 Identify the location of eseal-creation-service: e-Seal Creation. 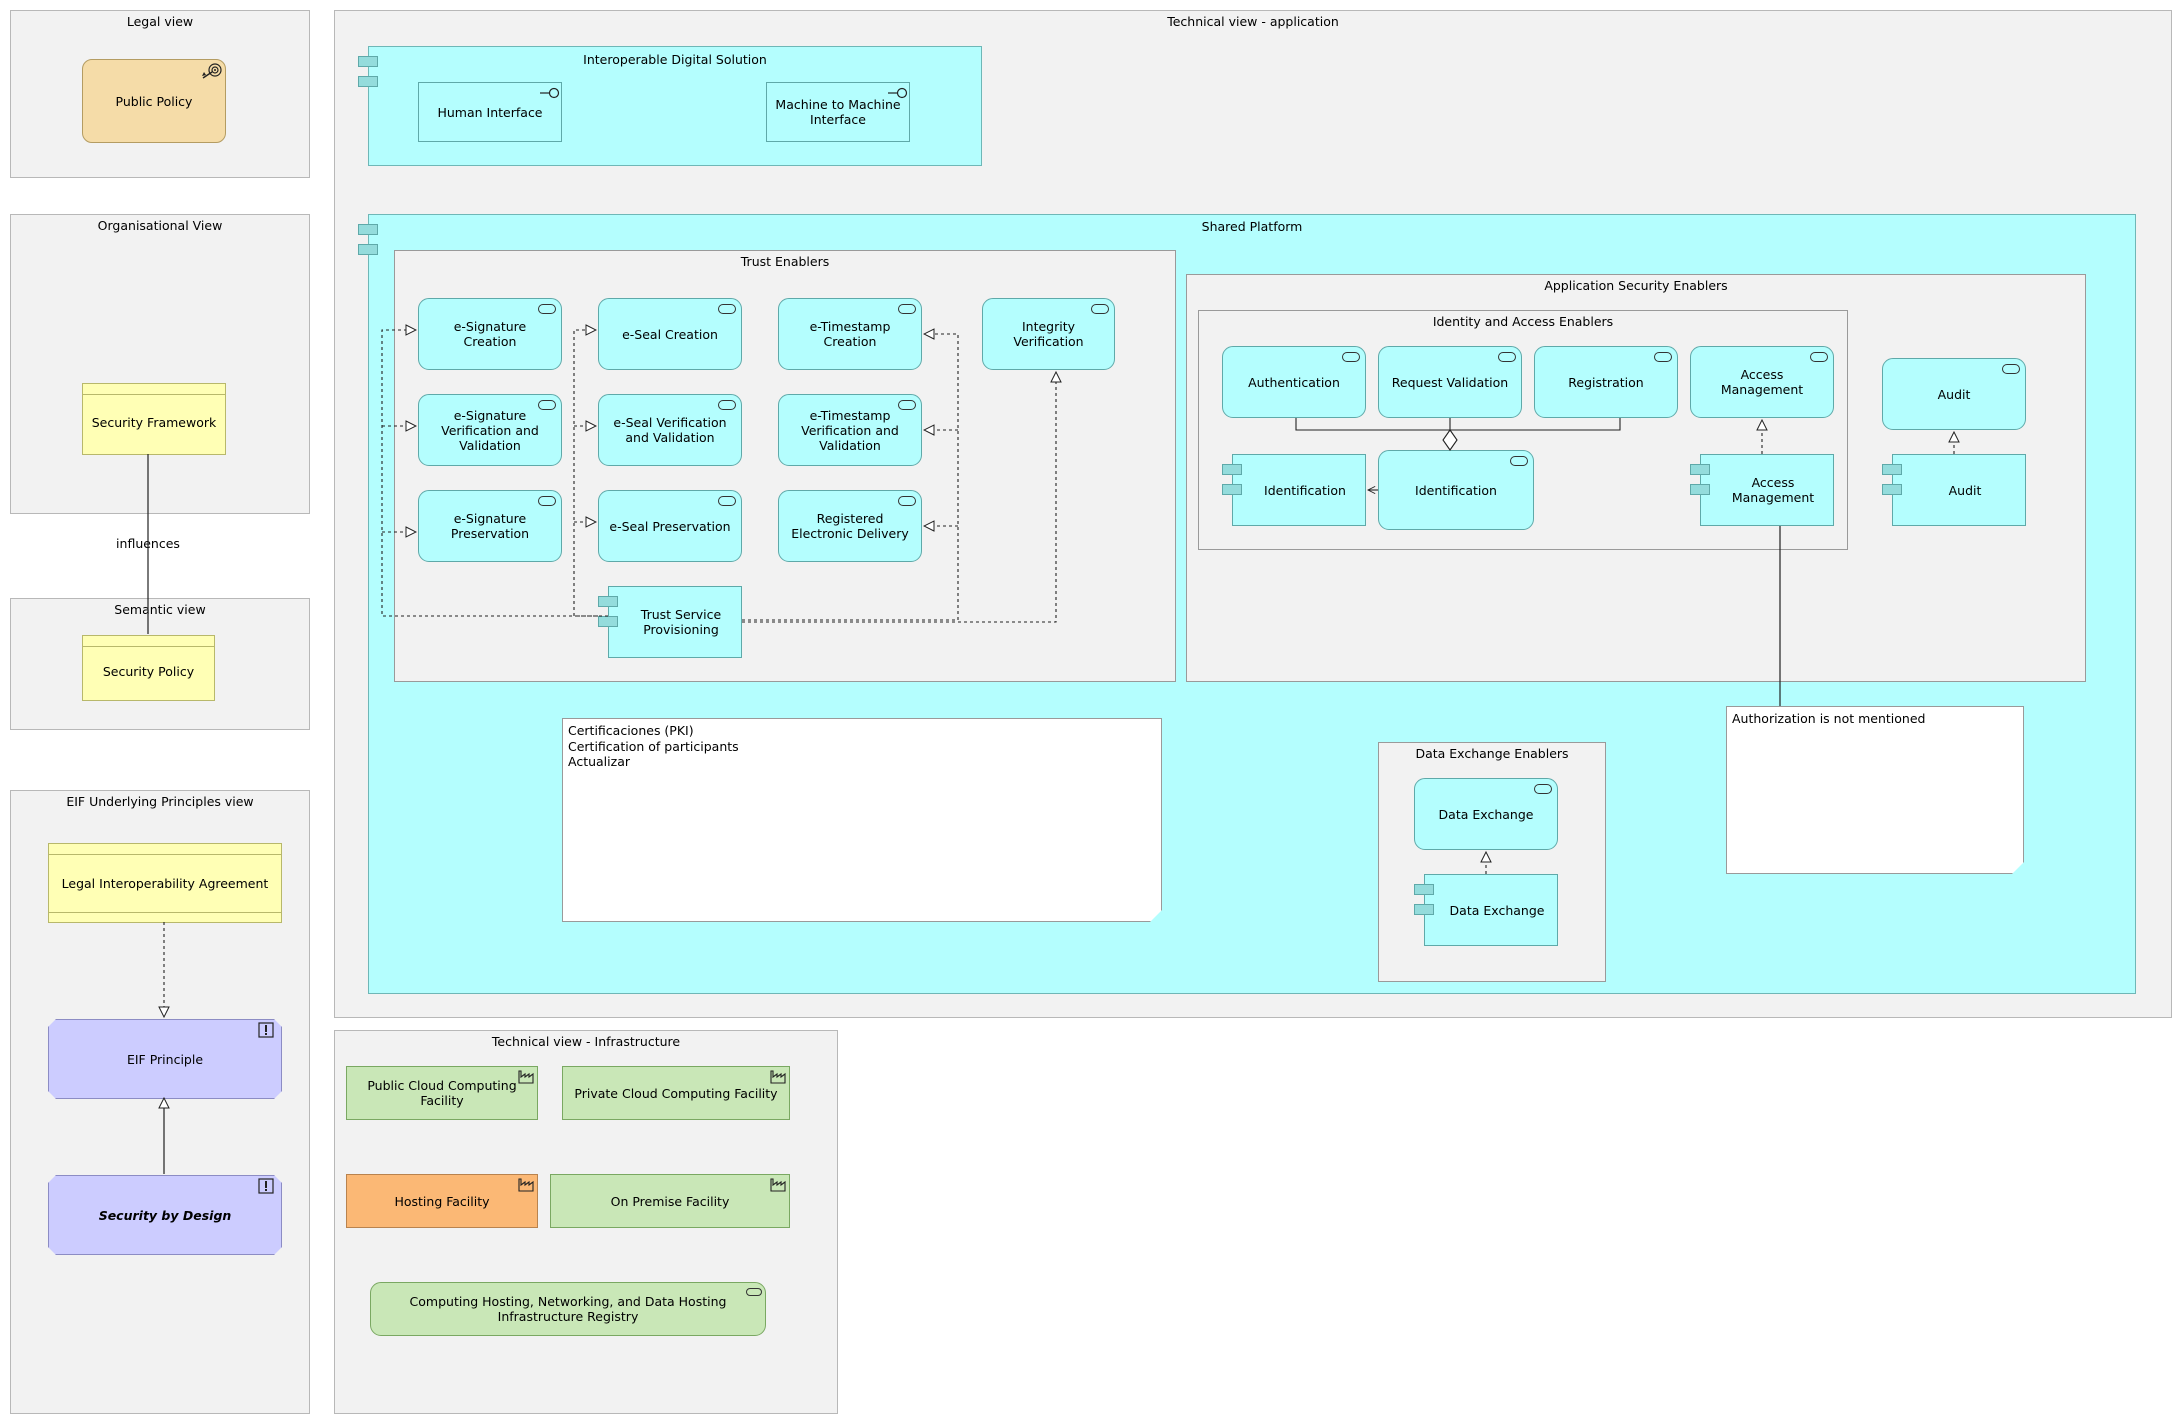
(670, 334).